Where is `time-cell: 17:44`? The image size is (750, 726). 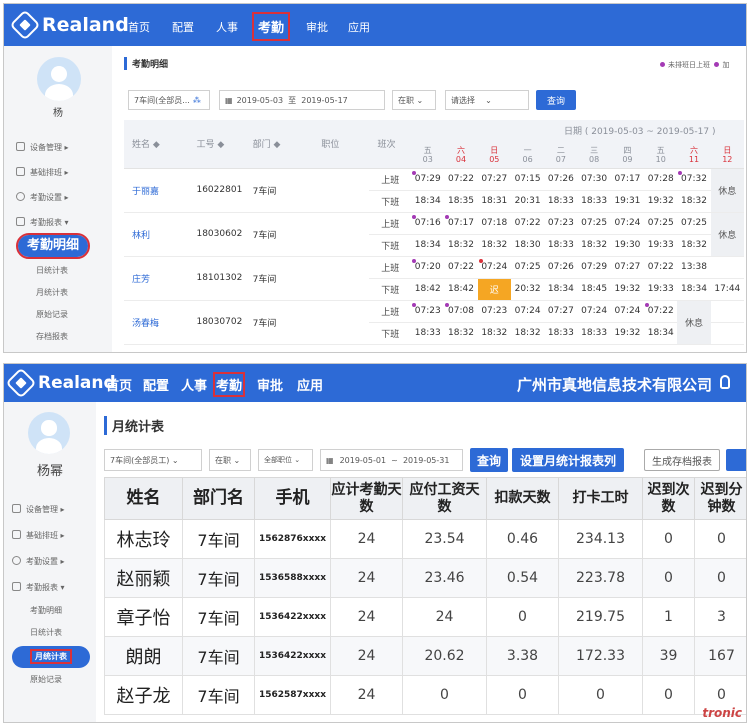
time-cell: 17:44 is located at coordinates (727, 289).